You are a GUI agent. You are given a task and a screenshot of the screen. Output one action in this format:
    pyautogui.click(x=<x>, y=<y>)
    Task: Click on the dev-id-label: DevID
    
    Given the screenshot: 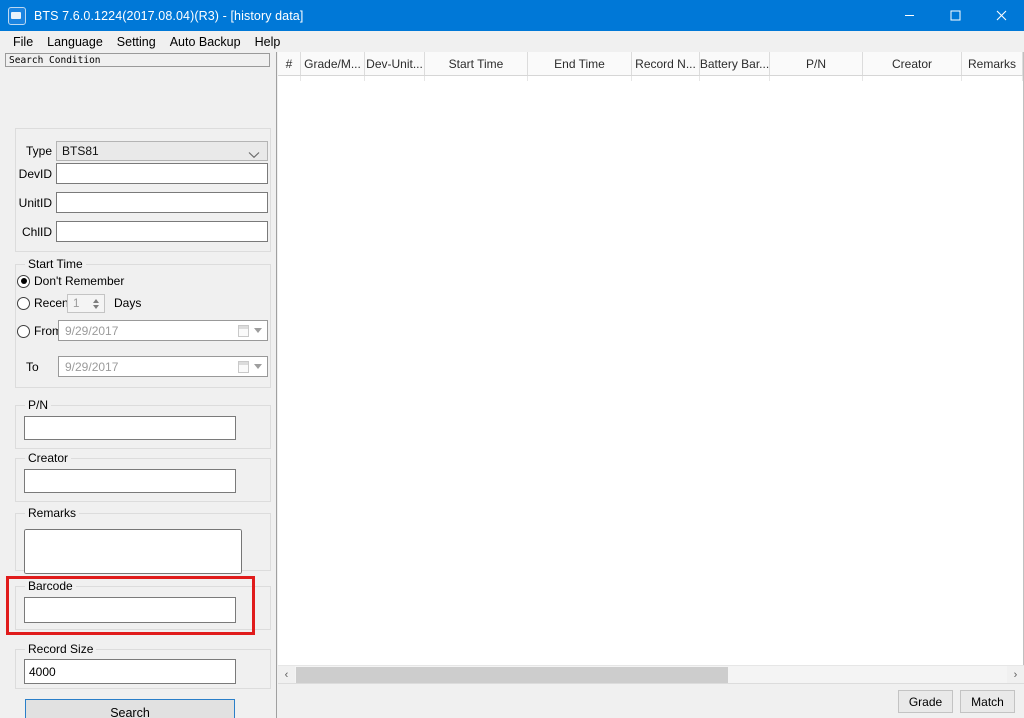 What is the action you would take?
    pyautogui.click(x=35, y=174)
    